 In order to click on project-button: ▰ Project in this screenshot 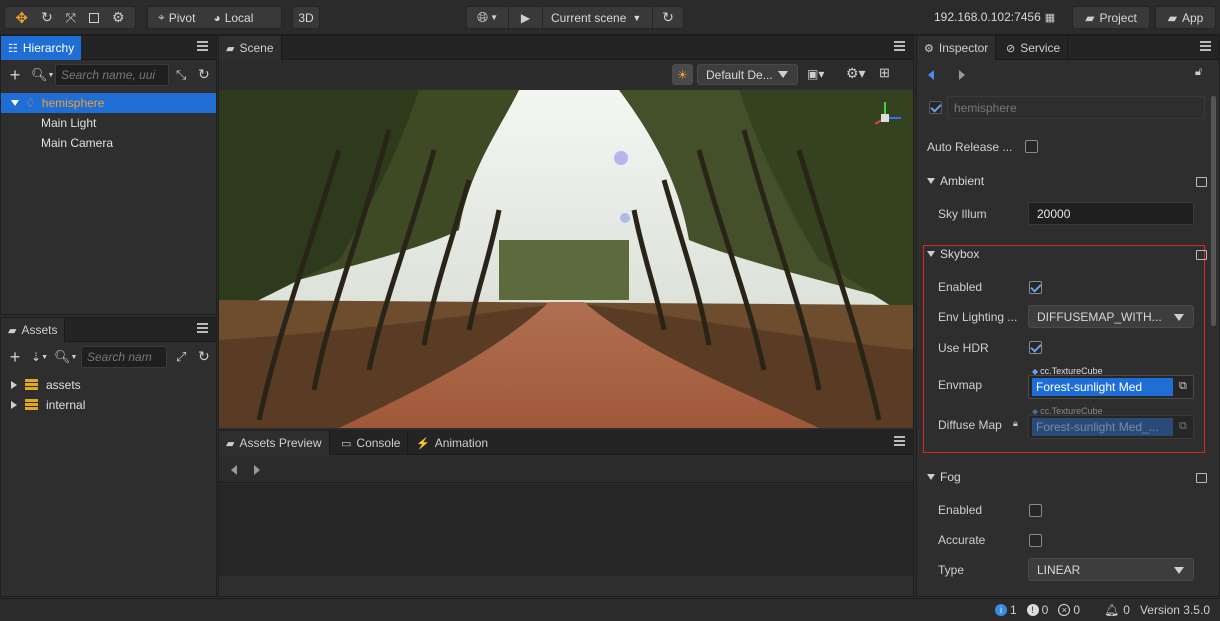, I will do `click(1111, 17)`.